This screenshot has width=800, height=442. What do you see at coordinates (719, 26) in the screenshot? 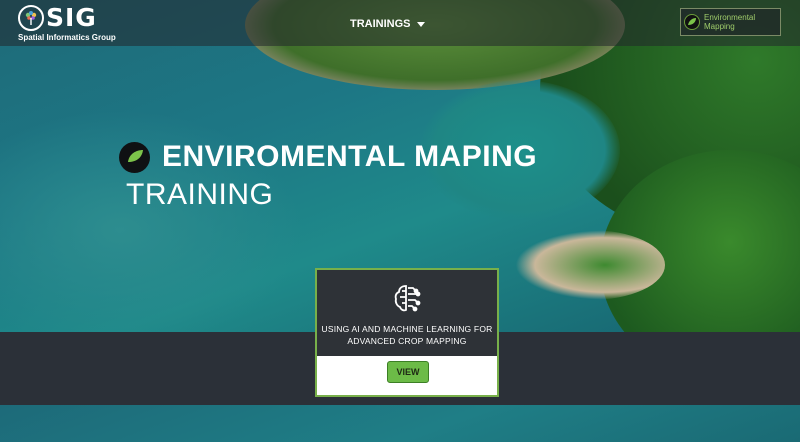
I see `chip-label-line2: Mapping` at bounding box center [719, 26].